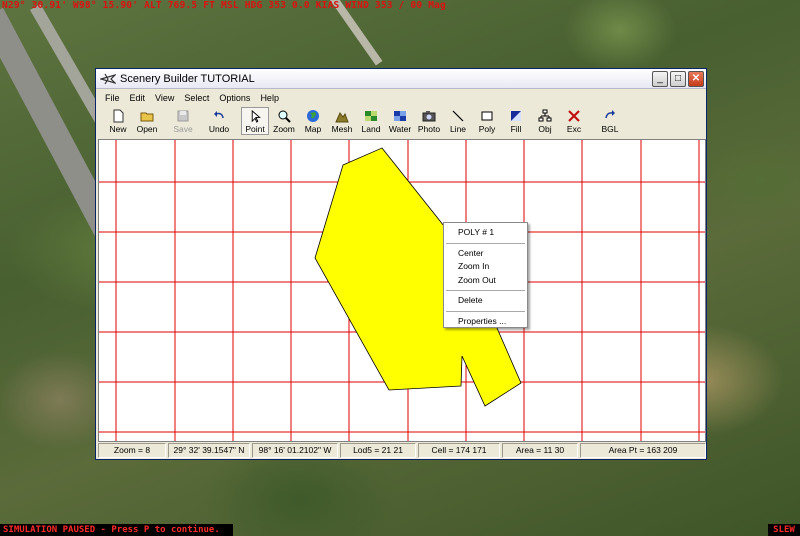 This screenshot has width=800, height=536. What do you see at coordinates (219, 115) in the screenshot?
I see `undo-icon` at bounding box center [219, 115].